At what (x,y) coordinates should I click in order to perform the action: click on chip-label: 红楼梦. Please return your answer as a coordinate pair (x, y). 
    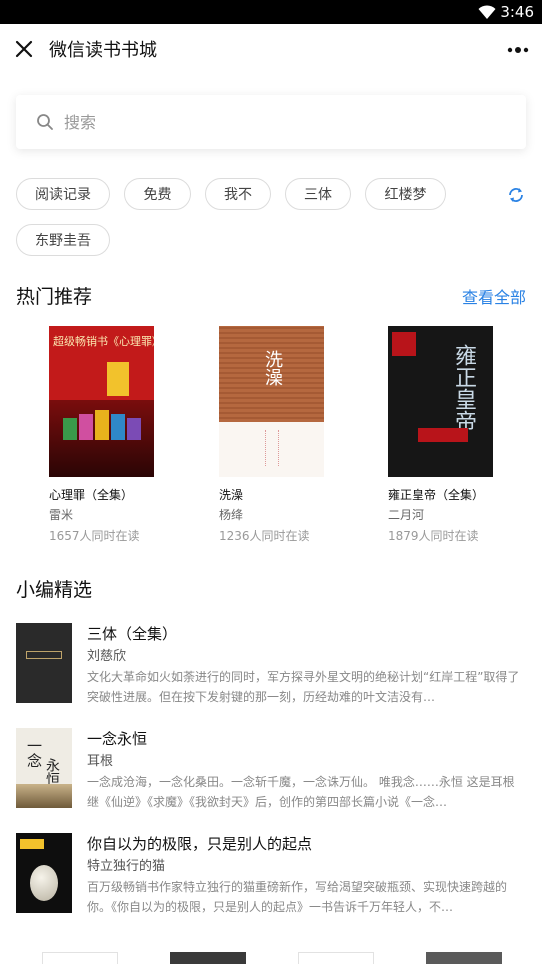
    Looking at the image, I should click on (405, 195).